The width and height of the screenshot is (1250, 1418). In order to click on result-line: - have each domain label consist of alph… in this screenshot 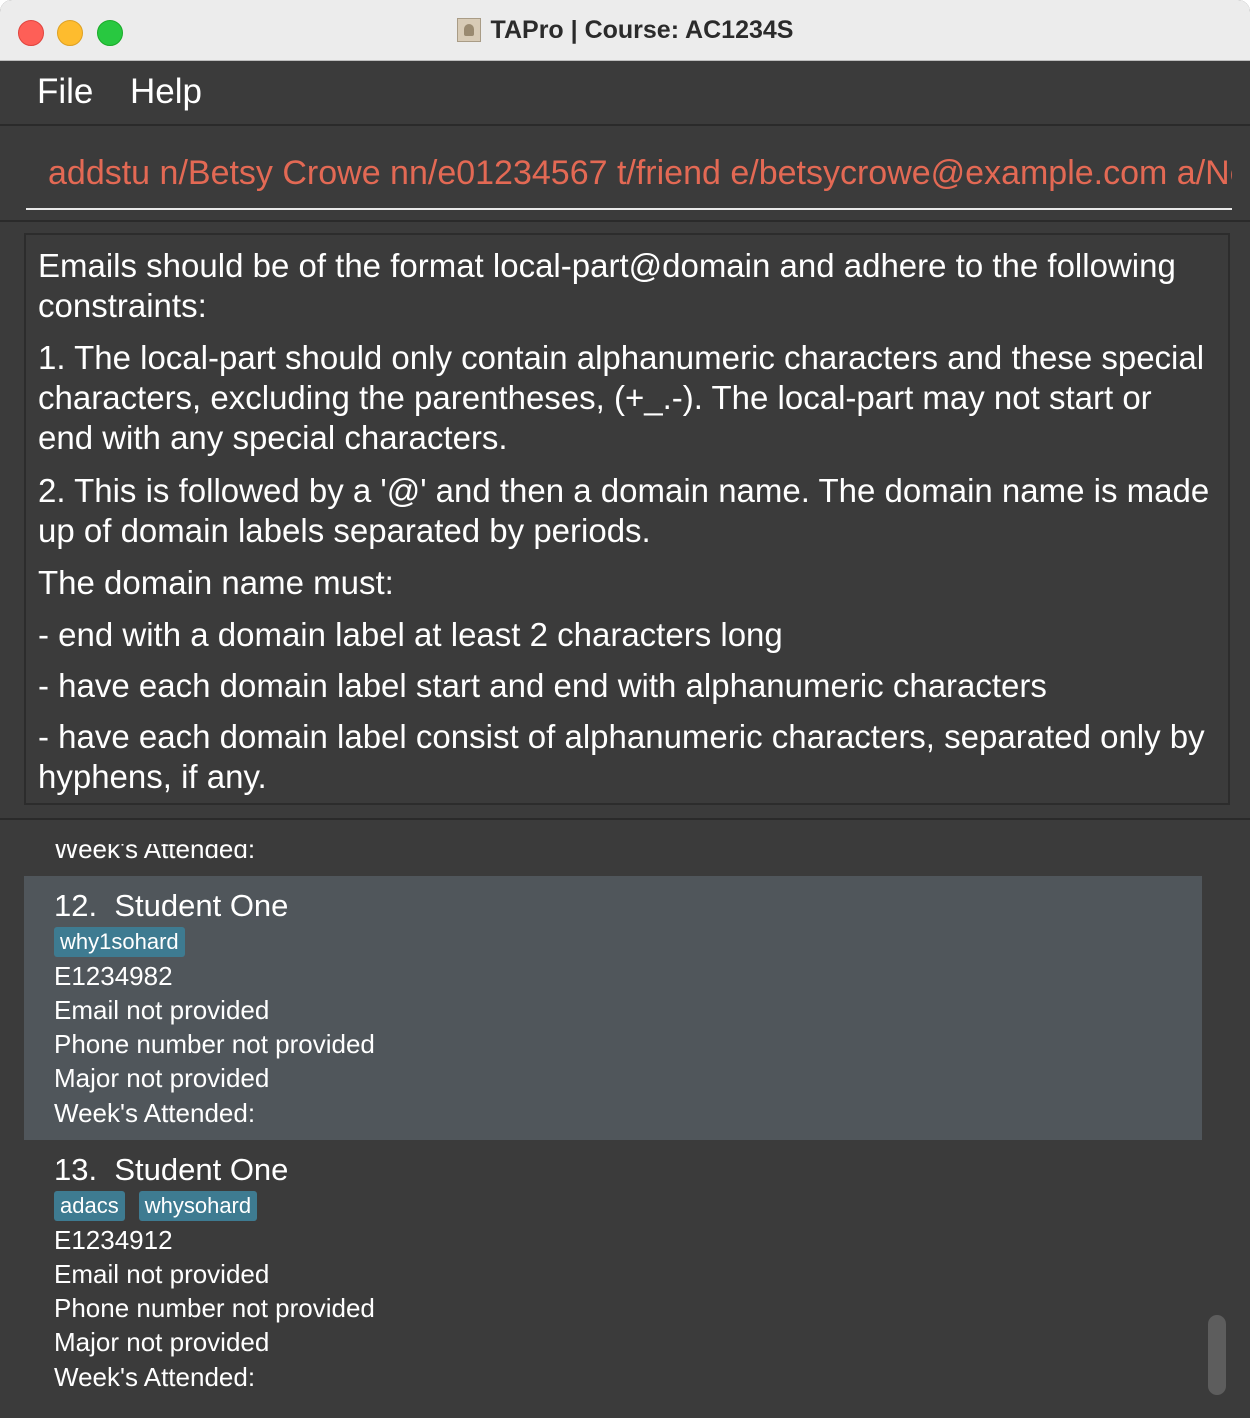, I will do `click(621, 756)`.